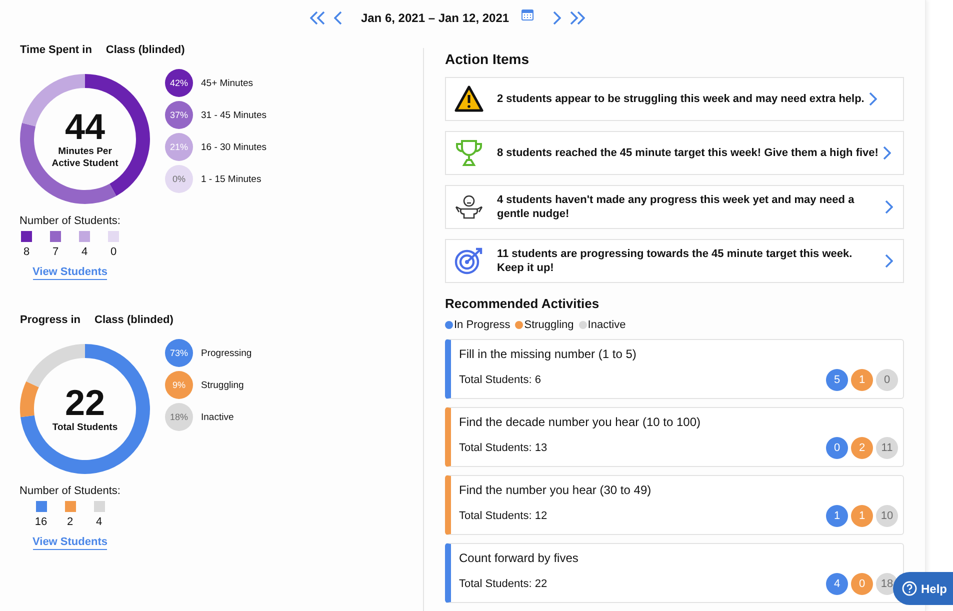  I want to click on activity-title: Find the decade number you hear (10 to 100), so click(580, 422).